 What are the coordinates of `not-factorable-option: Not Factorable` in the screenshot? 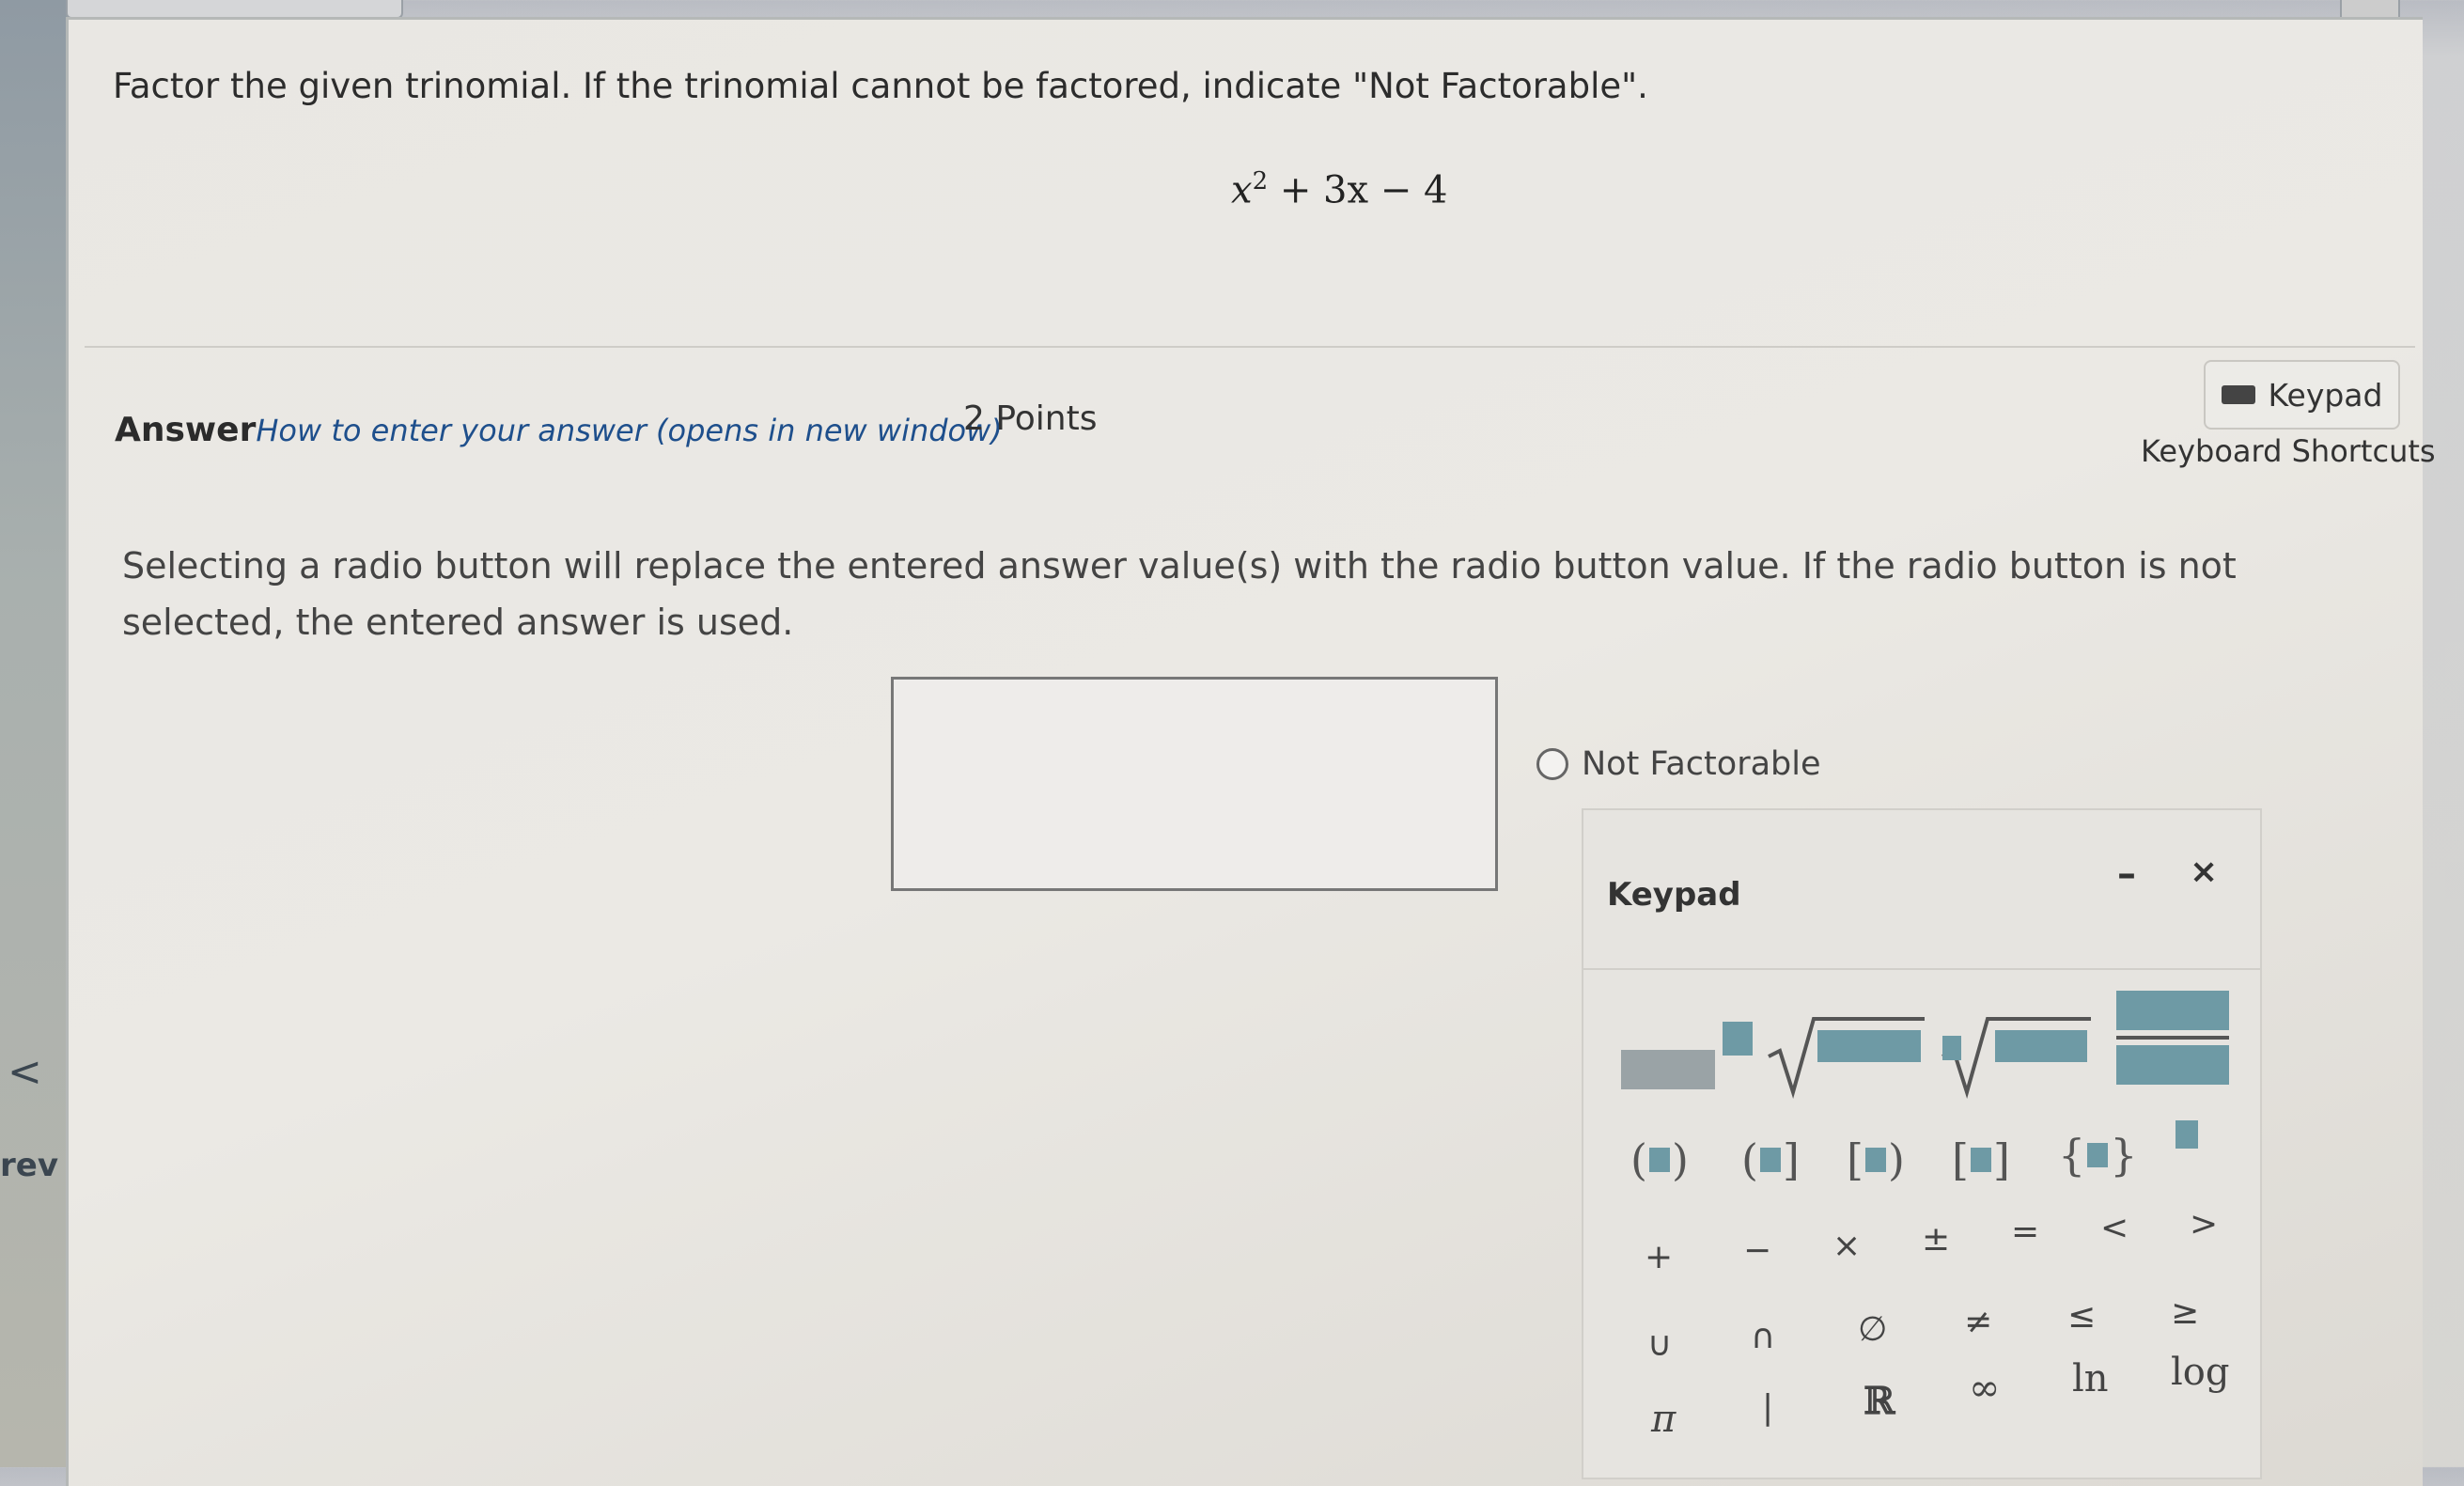 It's located at (1678, 764).